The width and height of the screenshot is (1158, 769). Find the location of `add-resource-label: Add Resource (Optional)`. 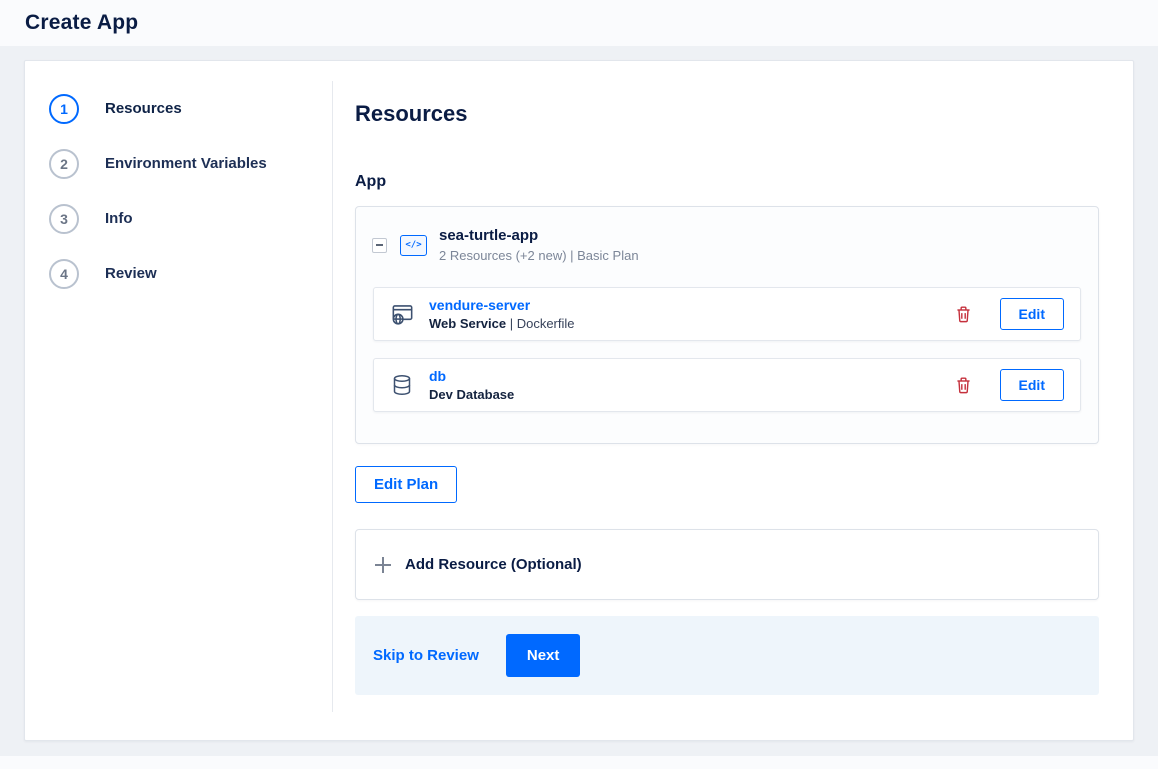

add-resource-label: Add Resource (Optional) is located at coordinates (493, 564).